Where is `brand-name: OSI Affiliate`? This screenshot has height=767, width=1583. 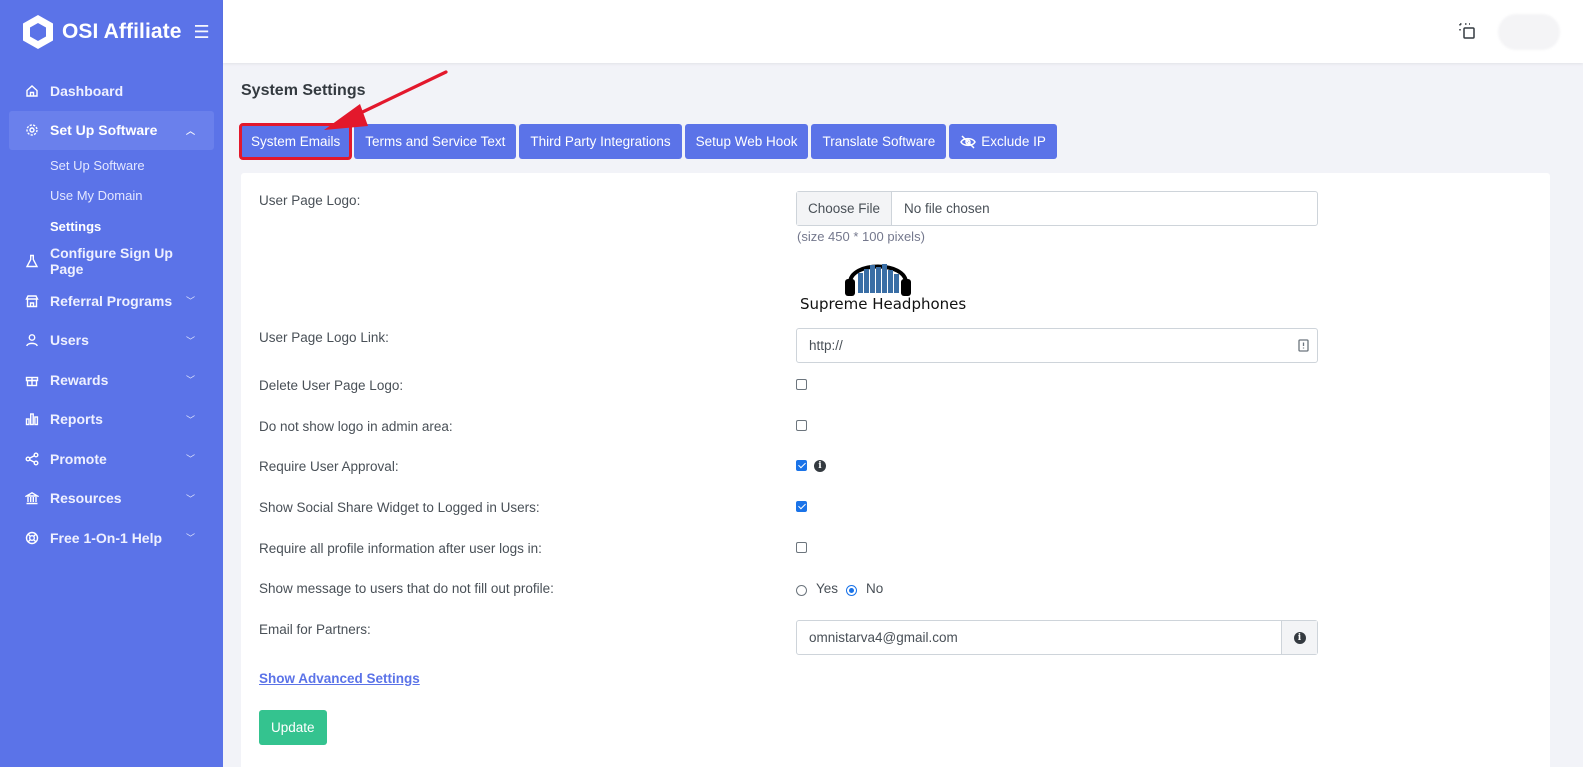 brand-name: OSI Affiliate is located at coordinates (122, 31).